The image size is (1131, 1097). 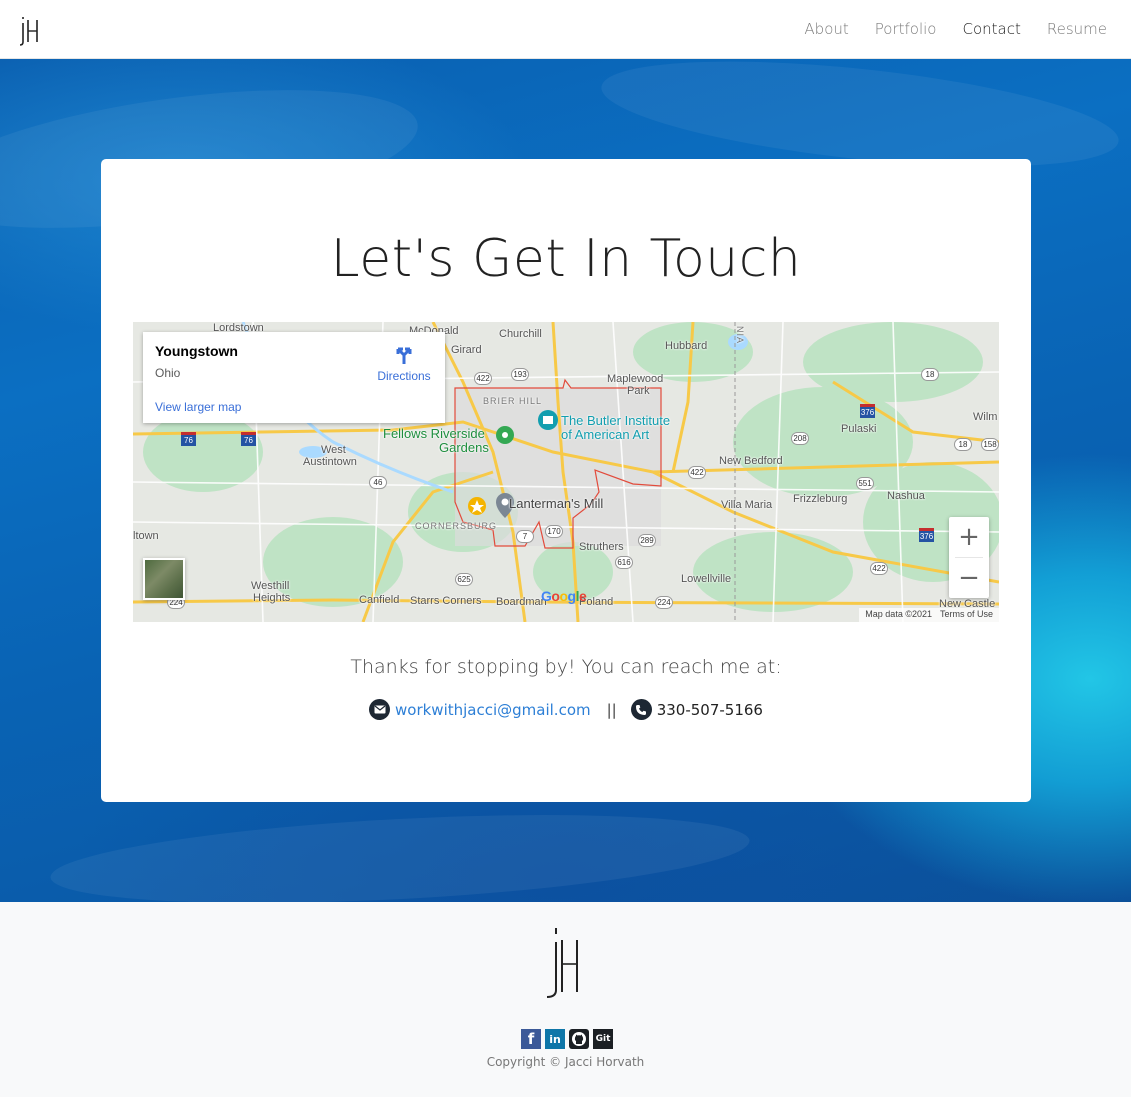 What do you see at coordinates (520, 374) in the screenshot?
I see `route-shield: 193` at bounding box center [520, 374].